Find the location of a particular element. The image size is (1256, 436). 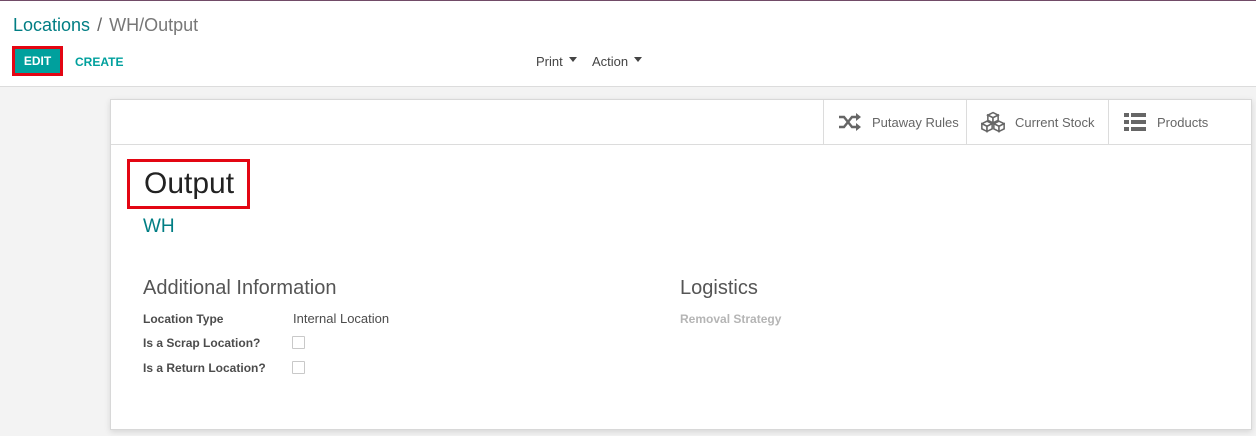

putaway-rules-button: Putaway Rules is located at coordinates (894, 122).